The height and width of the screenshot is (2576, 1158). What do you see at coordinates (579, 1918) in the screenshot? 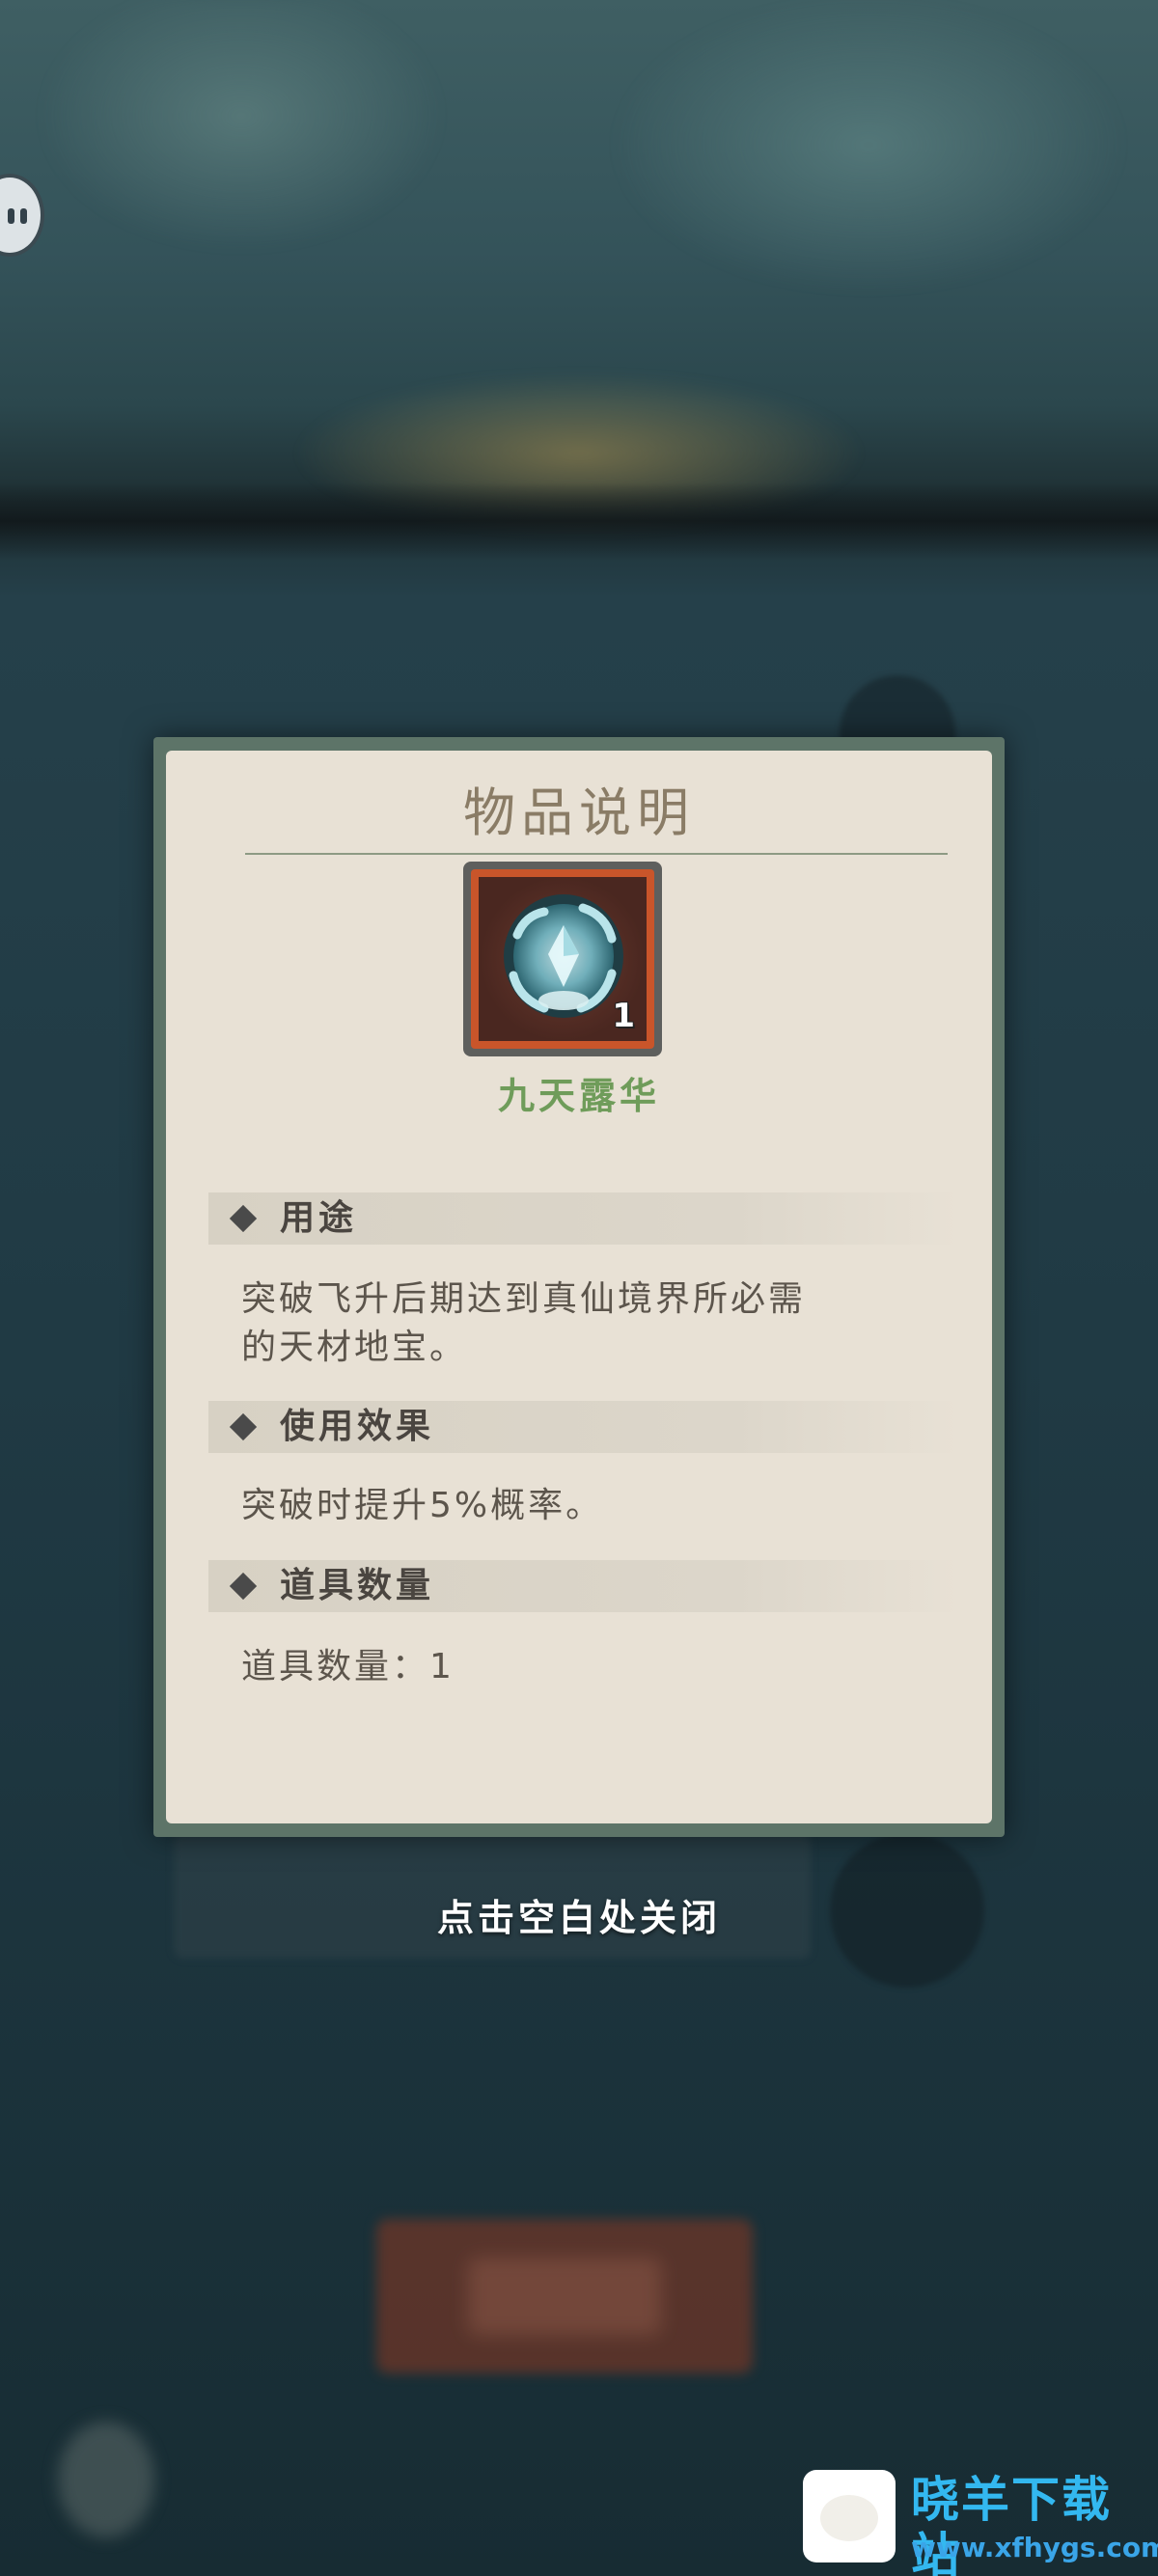
I see `close-hint: 点击空白处关闭` at bounding box center [579, 1918].